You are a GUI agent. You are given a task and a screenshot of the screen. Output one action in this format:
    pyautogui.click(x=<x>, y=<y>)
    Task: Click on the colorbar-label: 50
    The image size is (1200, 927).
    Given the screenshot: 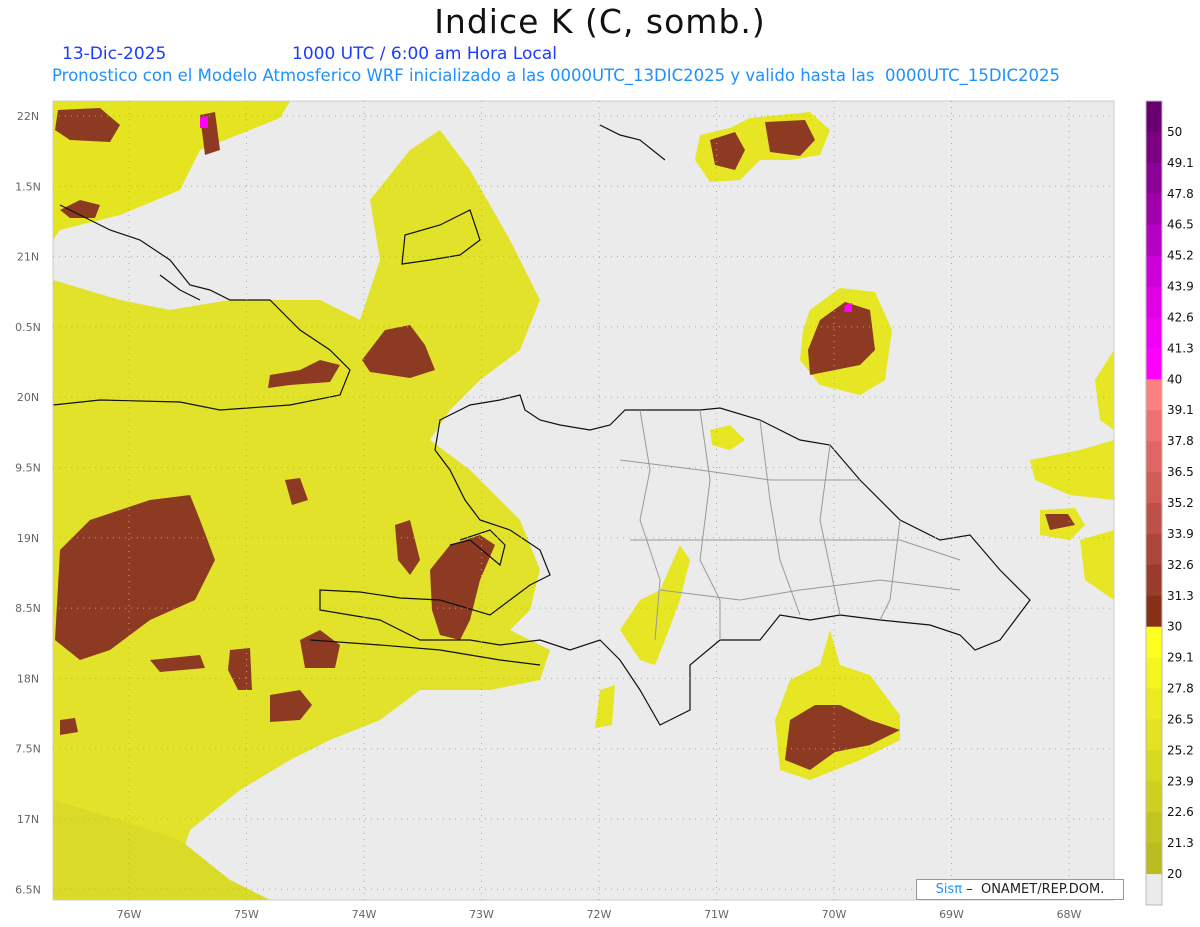 What is the action you would take?
    pyautogui.click(x=1174, y=132)
    